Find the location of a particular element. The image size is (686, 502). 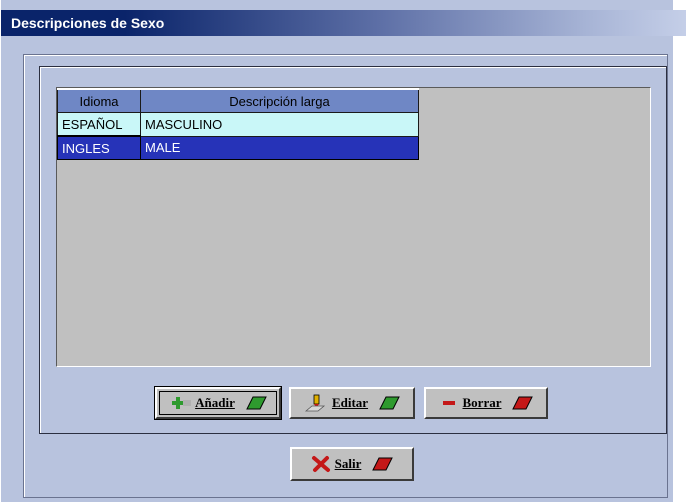

grid-header-row: Idioma Descripción larga is located at coordinates (238, 100).